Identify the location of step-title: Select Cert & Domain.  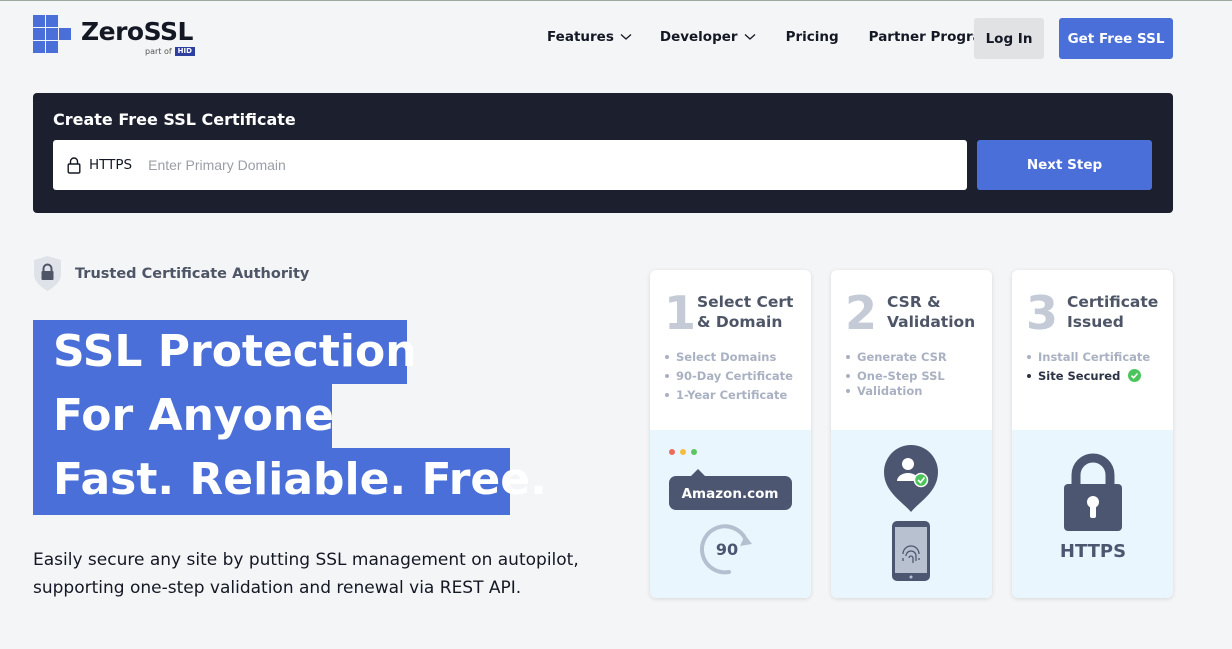
(745, 312).